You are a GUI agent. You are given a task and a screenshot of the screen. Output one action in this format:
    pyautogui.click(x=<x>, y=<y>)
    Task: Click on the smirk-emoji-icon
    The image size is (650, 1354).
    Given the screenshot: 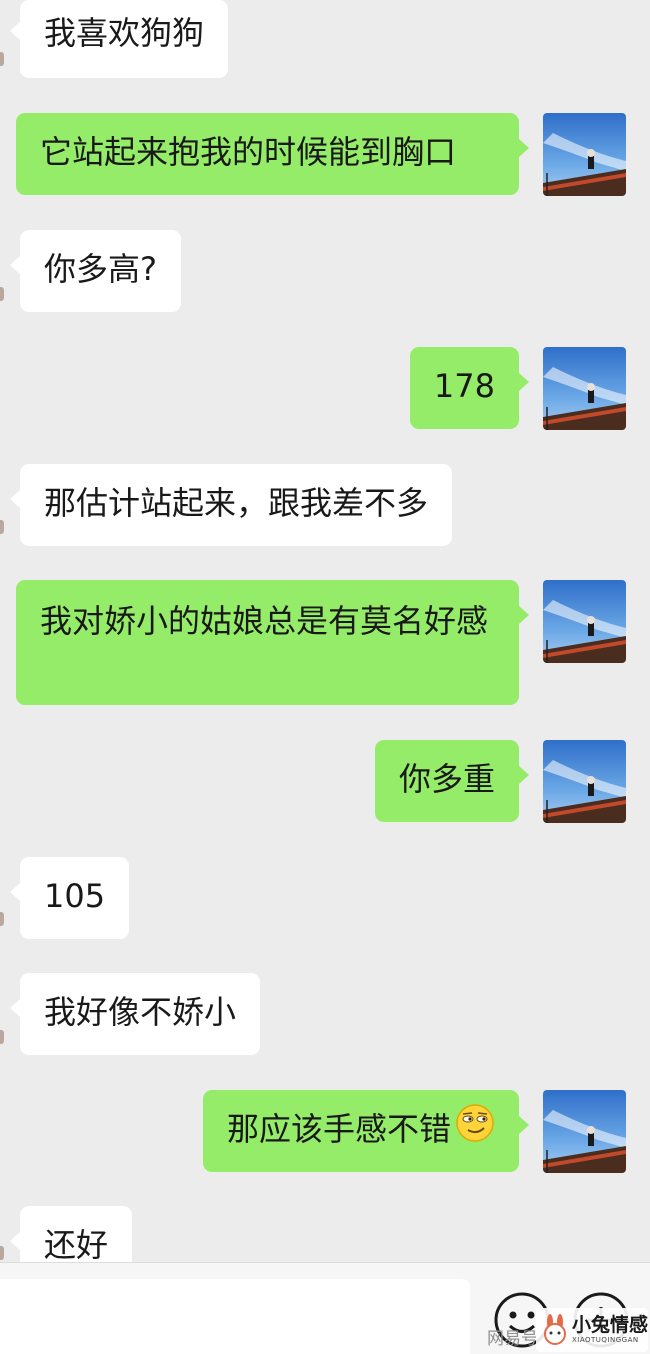 What is the action you would take?
    pyautogui.click(x=475, y=1128)
    